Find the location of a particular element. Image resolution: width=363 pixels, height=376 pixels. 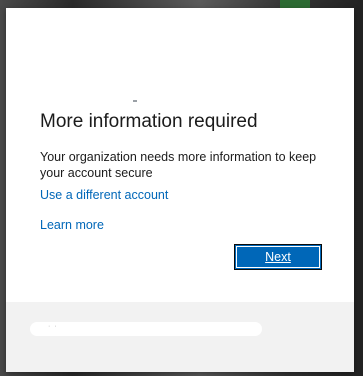

next-button: Next is located at coordinates (278, 257).